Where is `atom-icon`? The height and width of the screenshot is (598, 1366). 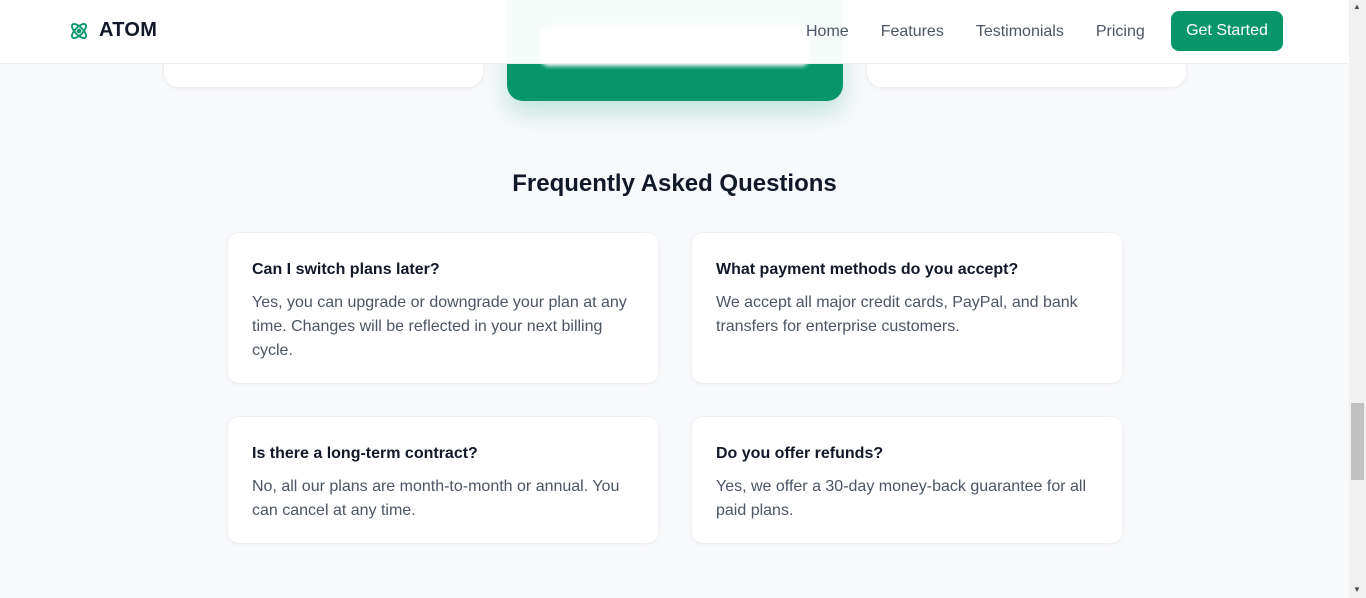 atom-icon is located at coordinates (79, 31).